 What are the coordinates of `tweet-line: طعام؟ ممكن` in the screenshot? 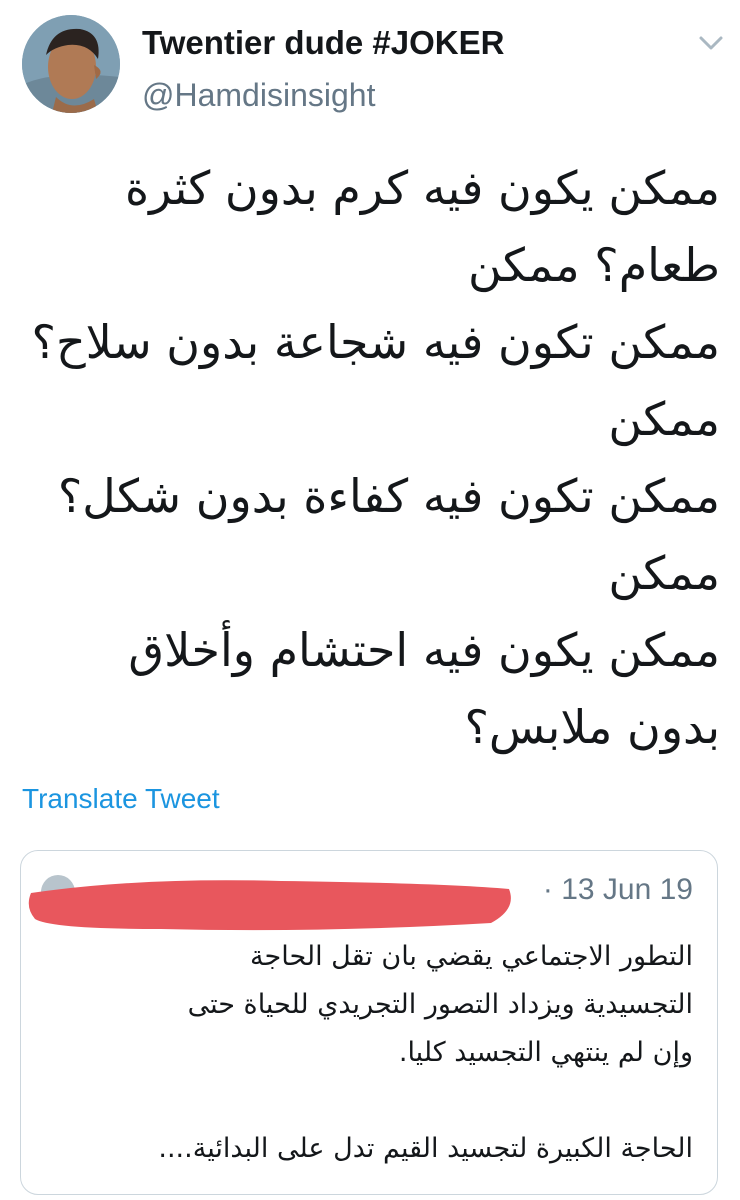 It's located at (594, 265).